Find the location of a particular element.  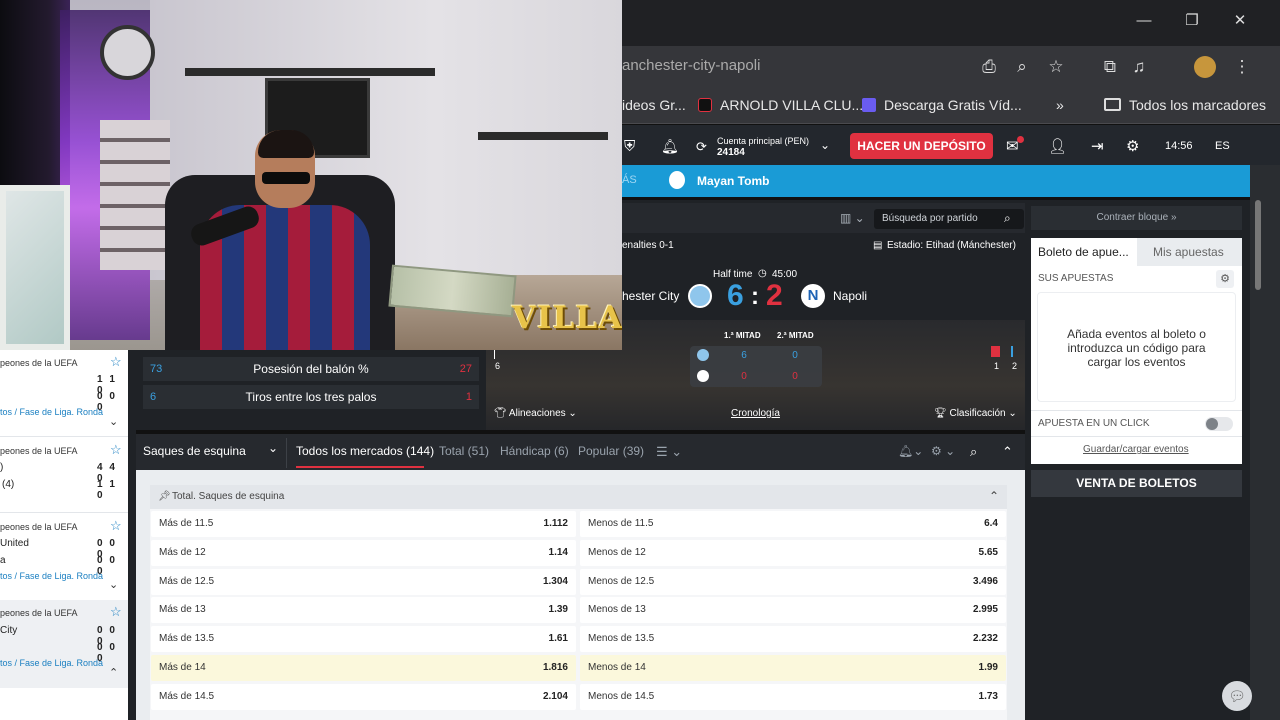

nav-mayan-tomb: Mayan Tomb is located at coordinates (733, 181).